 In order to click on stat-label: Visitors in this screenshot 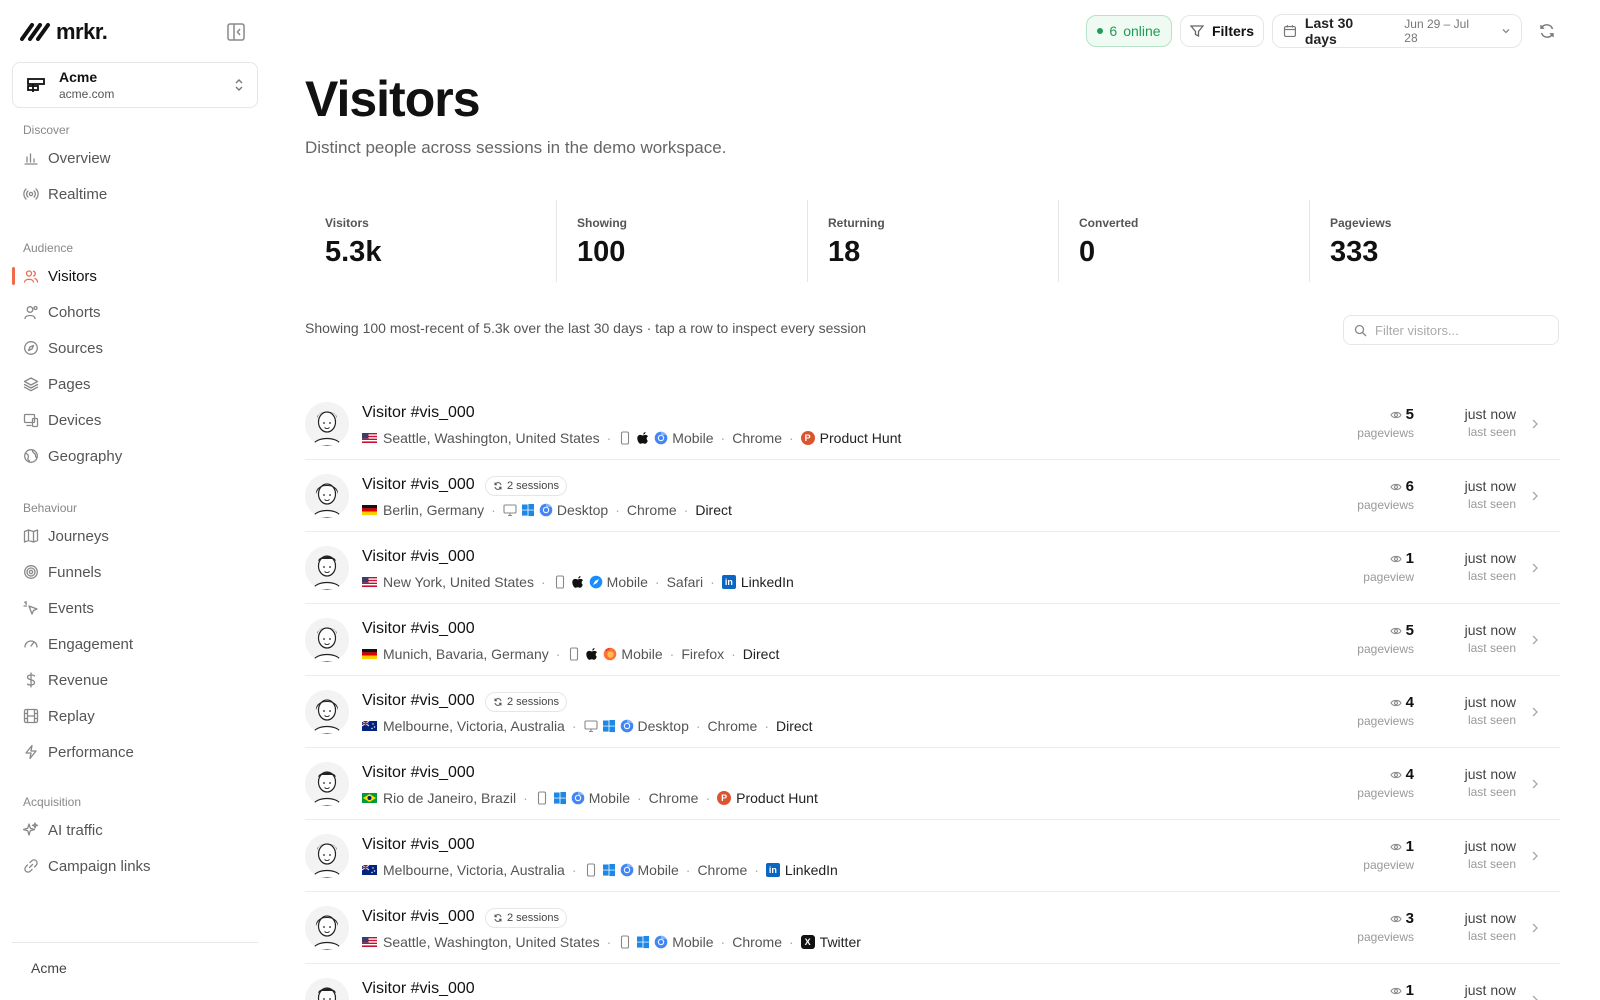, I will do `click(347, 223)`.